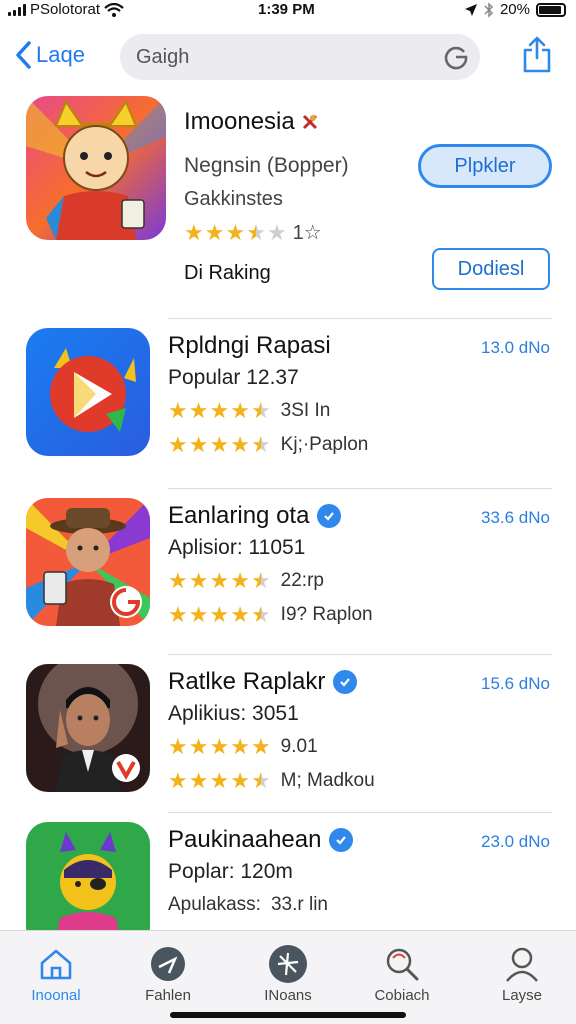  I want to click on carrier-name: PSolotorat, so click(65, 9).